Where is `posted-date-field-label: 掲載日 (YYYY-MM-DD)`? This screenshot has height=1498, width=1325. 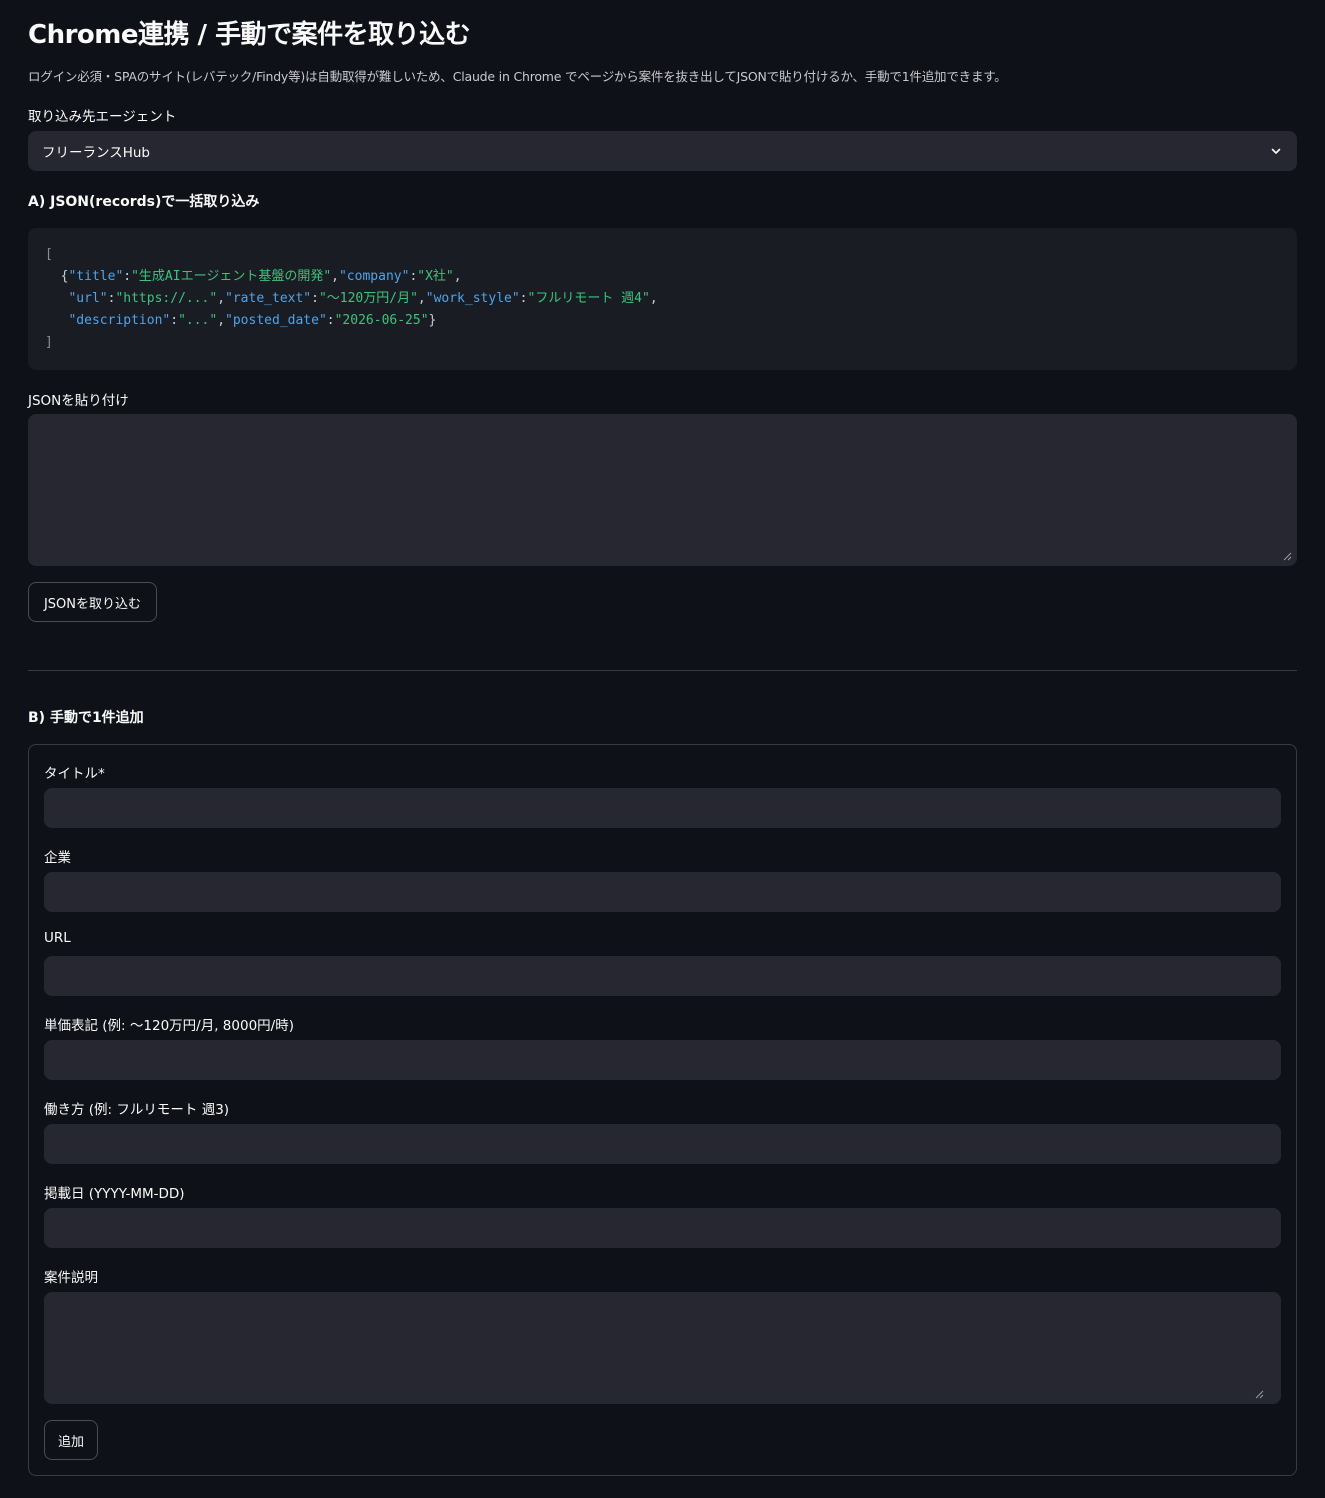 posted-date-field-label: 掲載日 (YYYY-MM-DD) is located at coordinates (114, 1194).